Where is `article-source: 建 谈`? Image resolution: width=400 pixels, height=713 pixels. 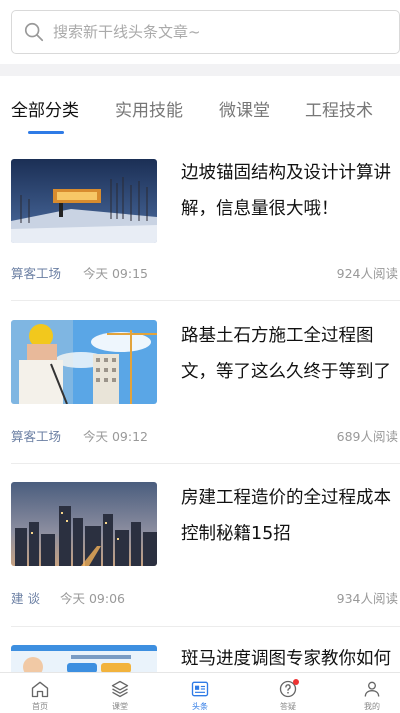 article-source: 建 谈 is located at coordinates (25, 598).